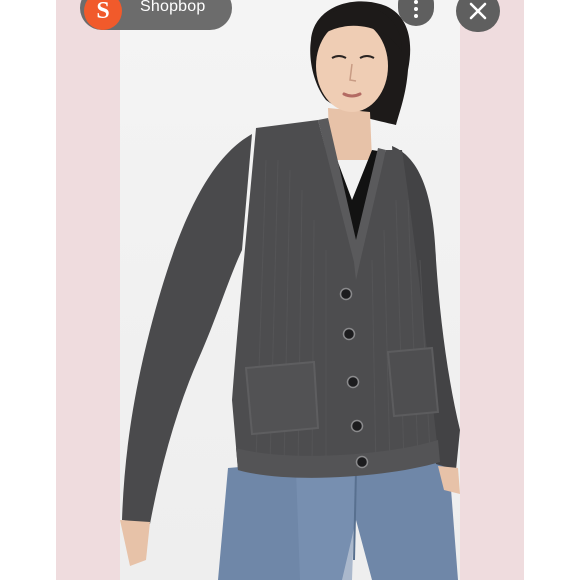 This screenshot has width=580, height=580. Describe the element at coordinates (552, 290) in the screenshot. I see `right-margin` at that location.